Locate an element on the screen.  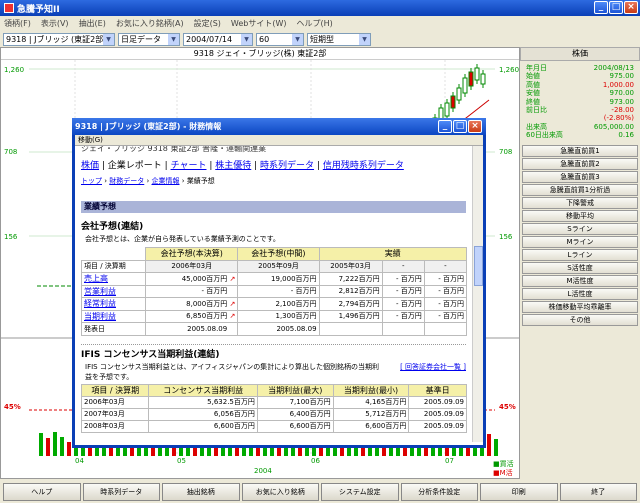
table-cell: 7,222百万円 is located at coordinates (350, 279).